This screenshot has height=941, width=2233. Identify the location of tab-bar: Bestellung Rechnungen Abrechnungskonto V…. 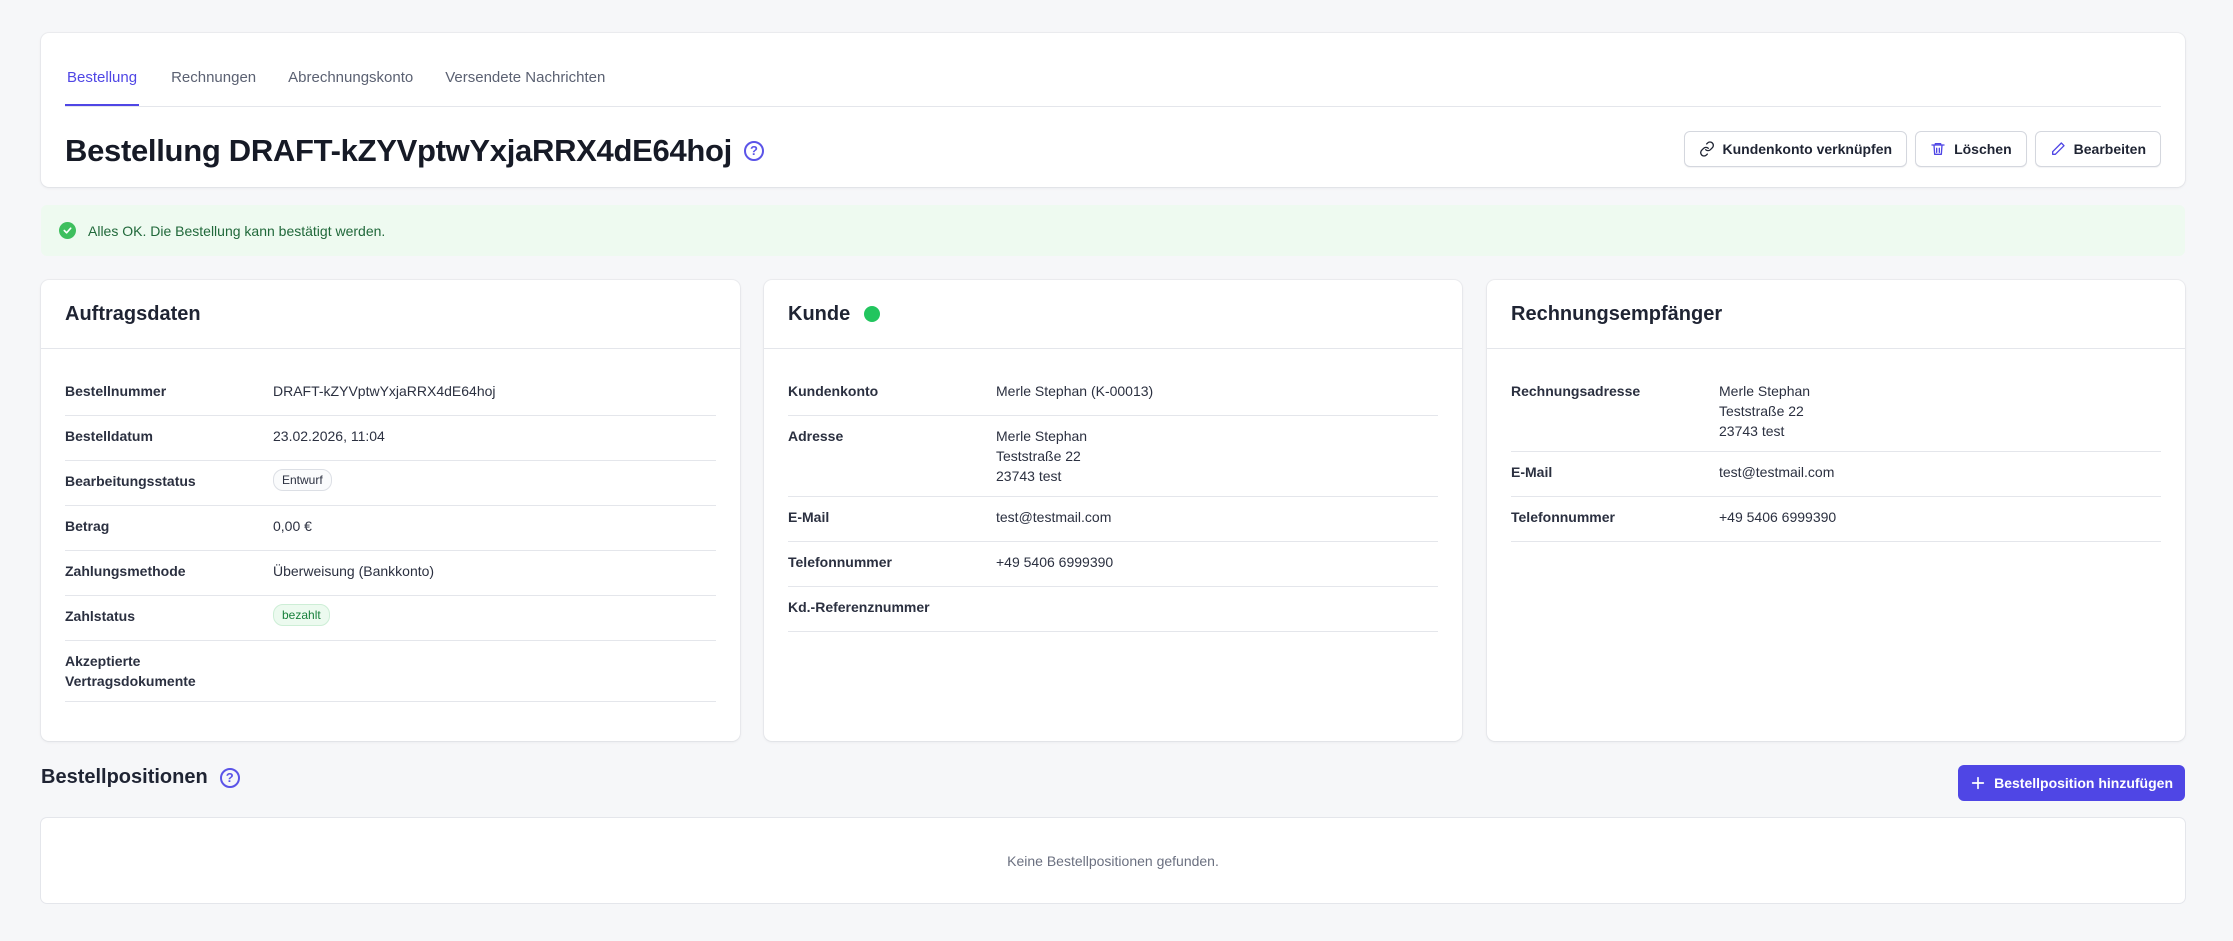
(1113, 70).